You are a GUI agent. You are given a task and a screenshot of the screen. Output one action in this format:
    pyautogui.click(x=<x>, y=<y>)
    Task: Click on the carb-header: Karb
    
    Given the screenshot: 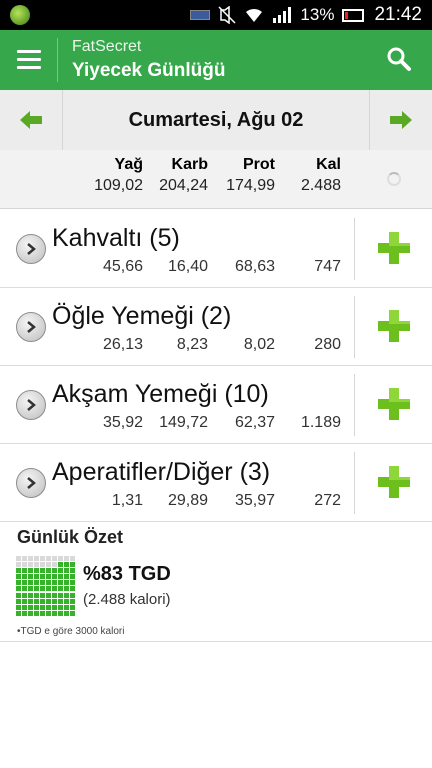 What is the action you would take?
    pyautogui.click(x=189, y=164)
    